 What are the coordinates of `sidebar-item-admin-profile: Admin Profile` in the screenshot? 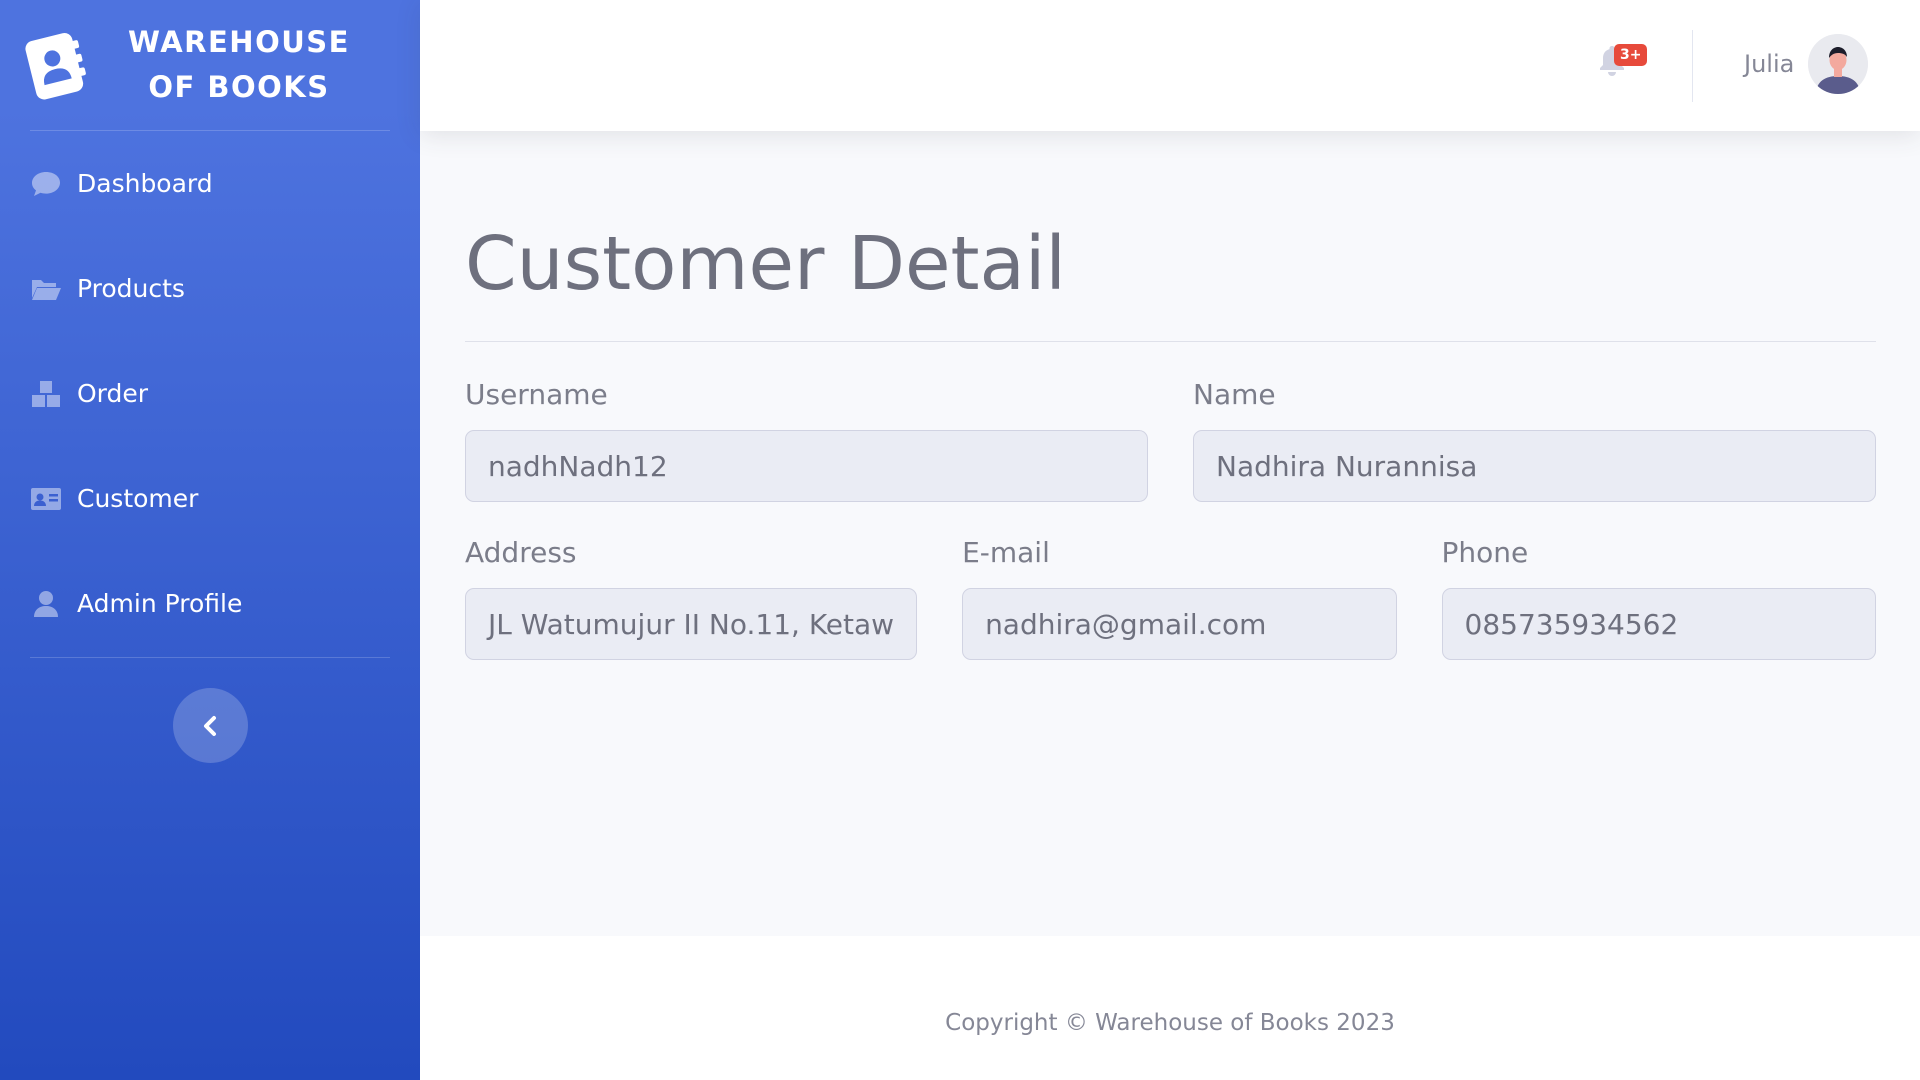 It's located at (210, 603).